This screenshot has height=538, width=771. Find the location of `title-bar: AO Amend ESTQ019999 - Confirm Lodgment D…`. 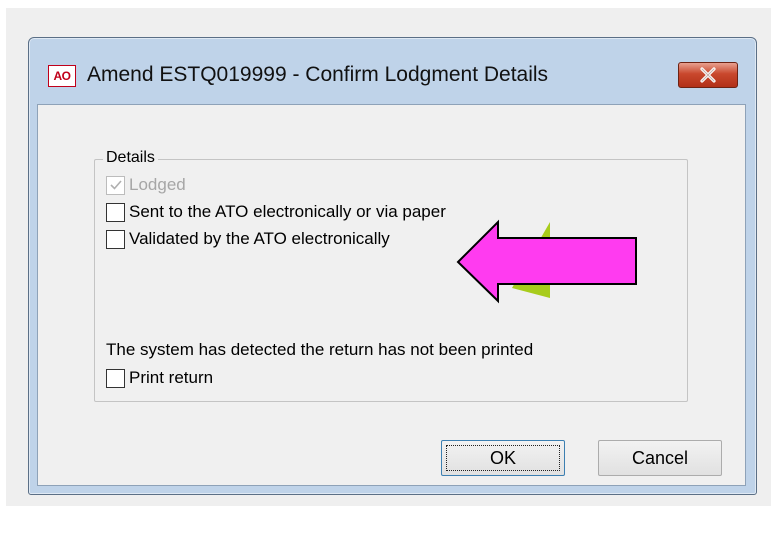

title-bar: AO Amend ESTQ019999 - Confirm Lodgment D… is located at coordinates (392, 71).